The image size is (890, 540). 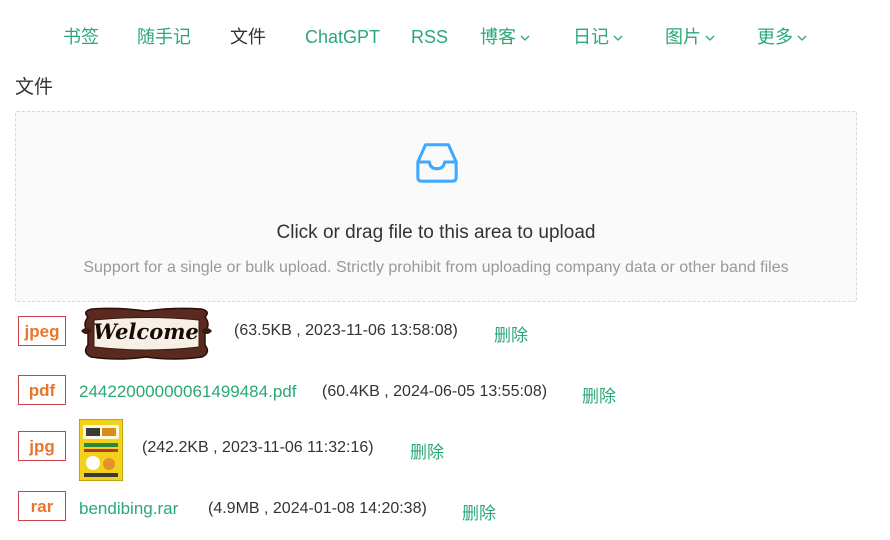 I want to click on nav-diary: 日记, so click(x=598, y=37).